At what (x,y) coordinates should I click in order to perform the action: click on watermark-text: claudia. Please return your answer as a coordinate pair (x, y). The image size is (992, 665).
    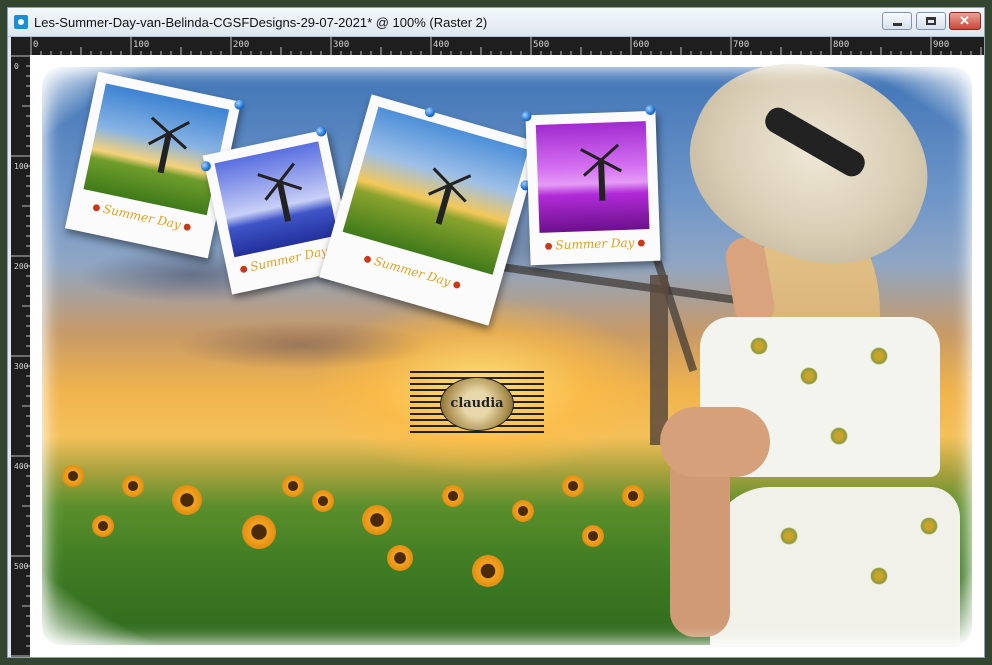
    Looking at the image, I should click on (477, 403).